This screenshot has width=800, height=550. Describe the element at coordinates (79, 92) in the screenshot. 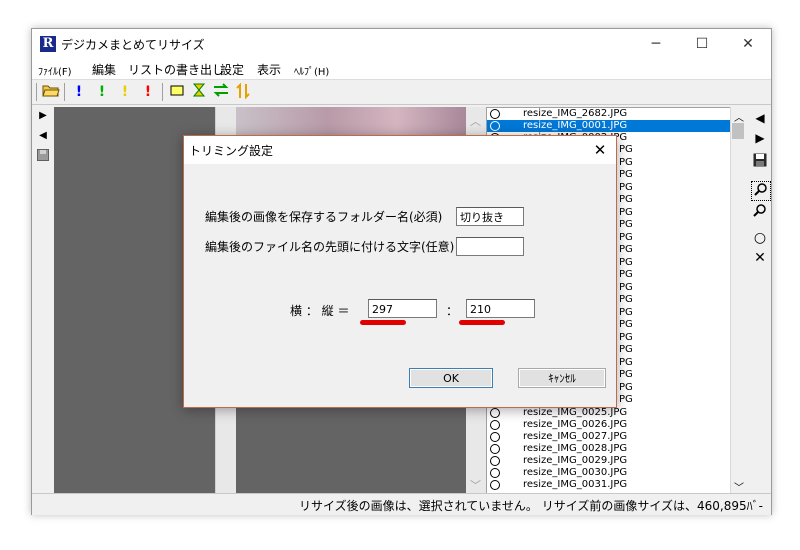

I see `exclamation-blue-icon: !` at that location.